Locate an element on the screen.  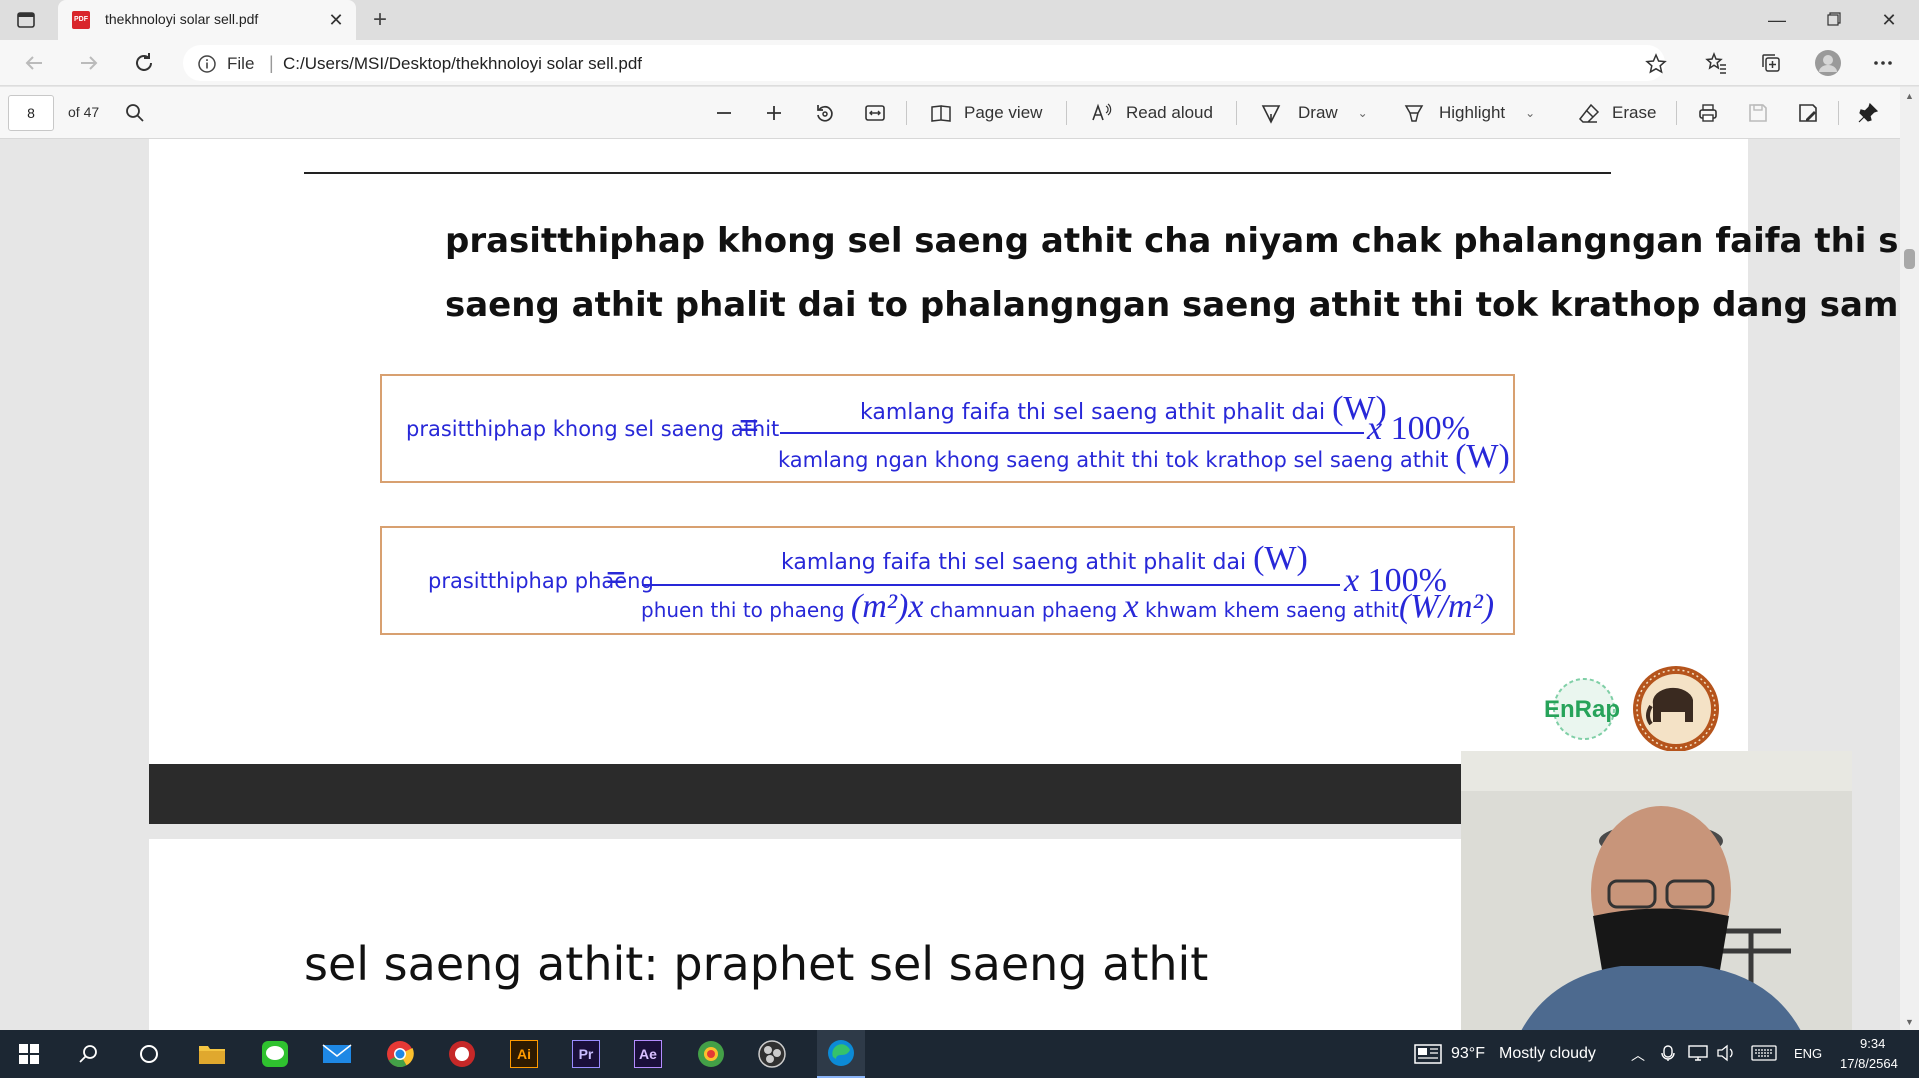
scroll-up-arrow-icon: ▲ is located at coordinates (1909, 96).